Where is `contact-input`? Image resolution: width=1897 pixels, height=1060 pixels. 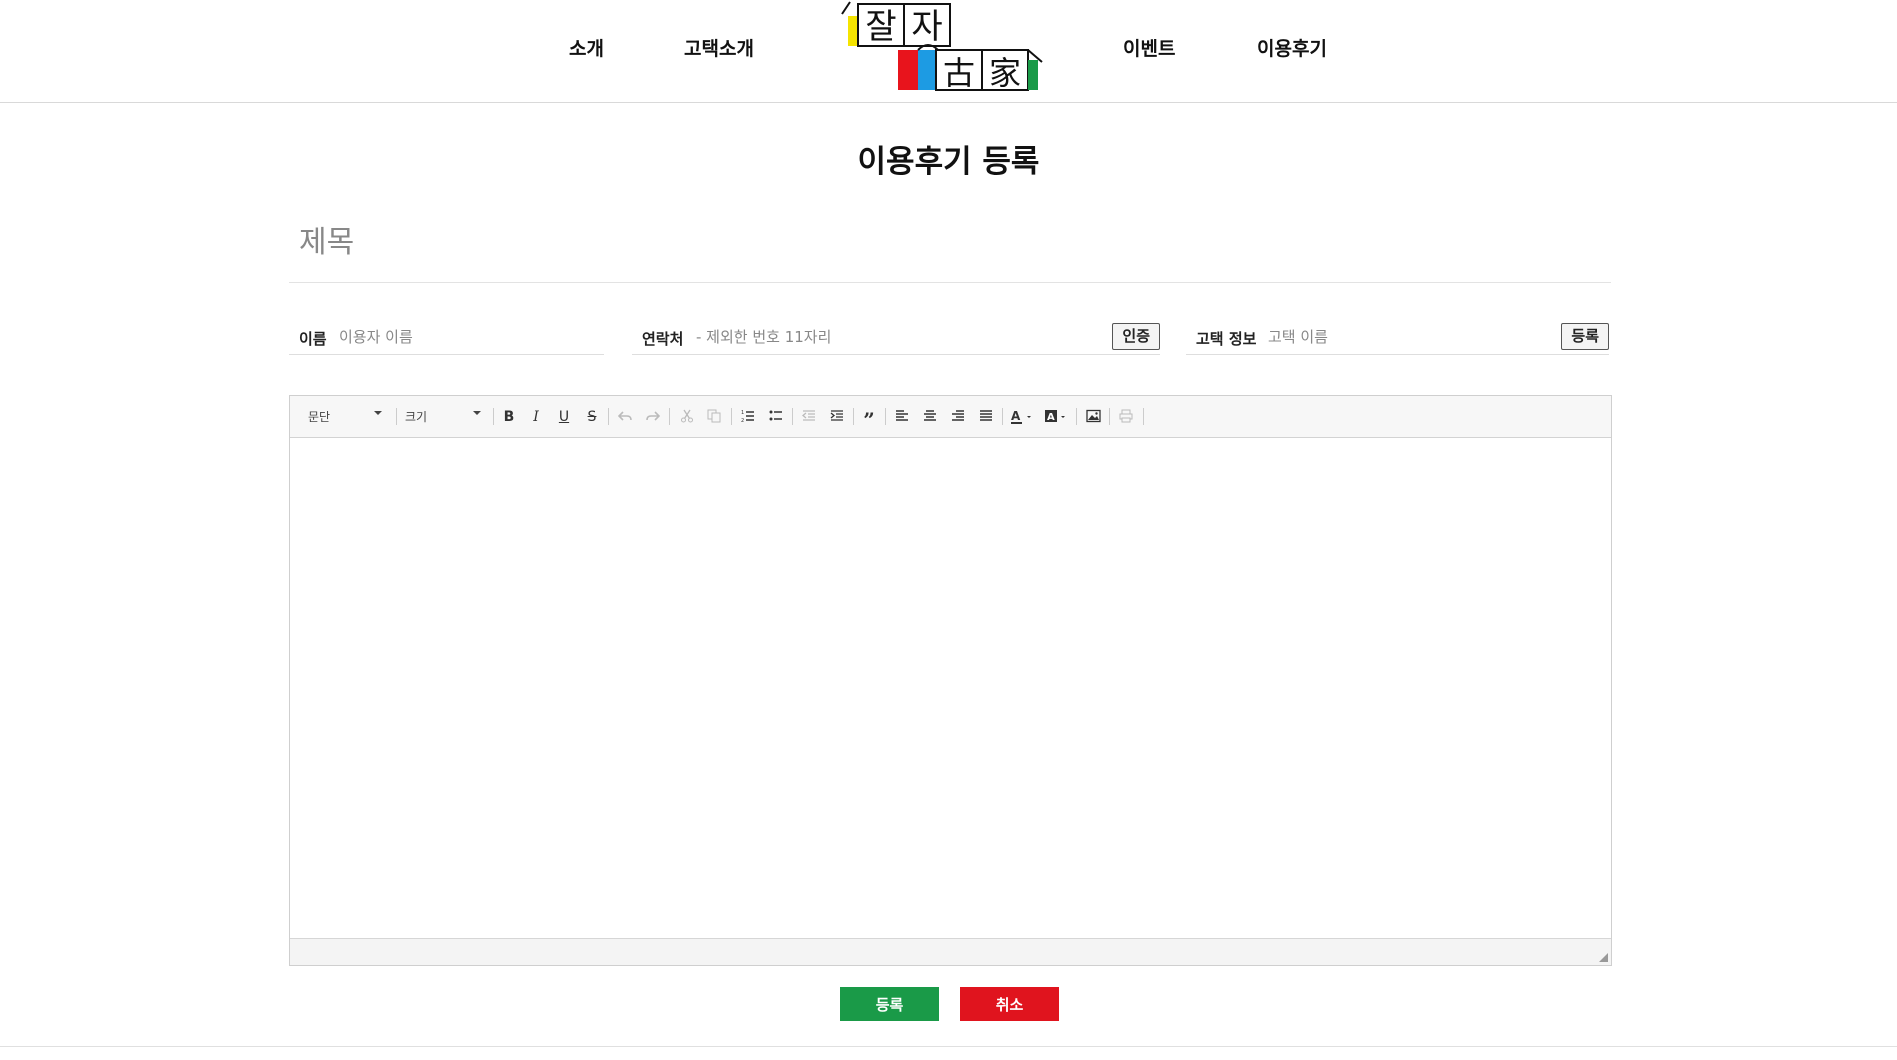
contact-input is located at coordinates (886, 337).